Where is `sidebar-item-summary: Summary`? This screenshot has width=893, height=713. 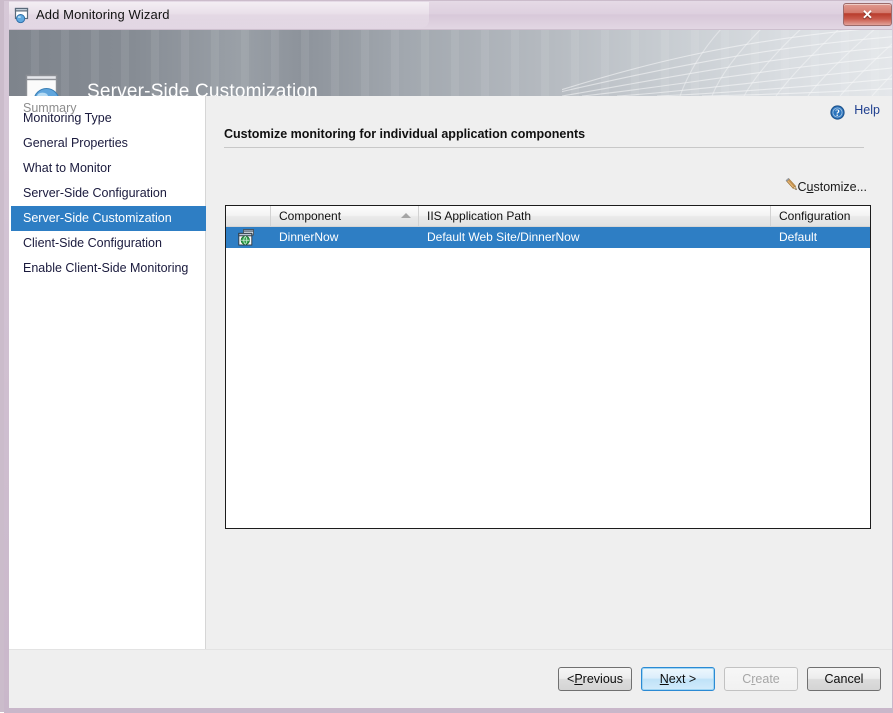 sidebar-item-summary: Summary is located at coordinates (50, 108).